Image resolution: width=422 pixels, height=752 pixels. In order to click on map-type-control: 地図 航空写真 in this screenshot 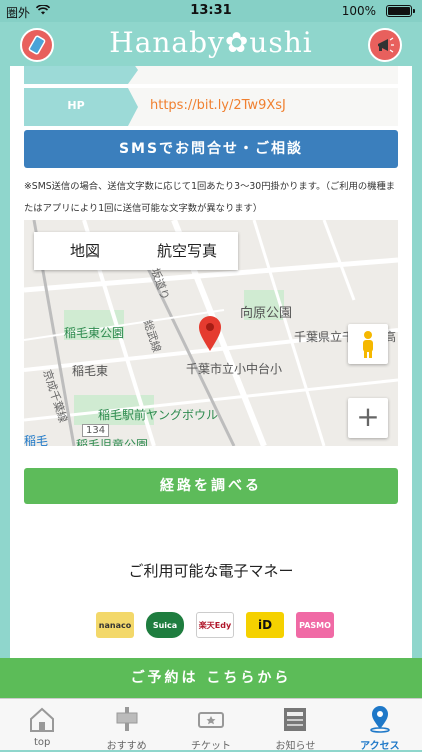, I will do `click(136, 251)`.